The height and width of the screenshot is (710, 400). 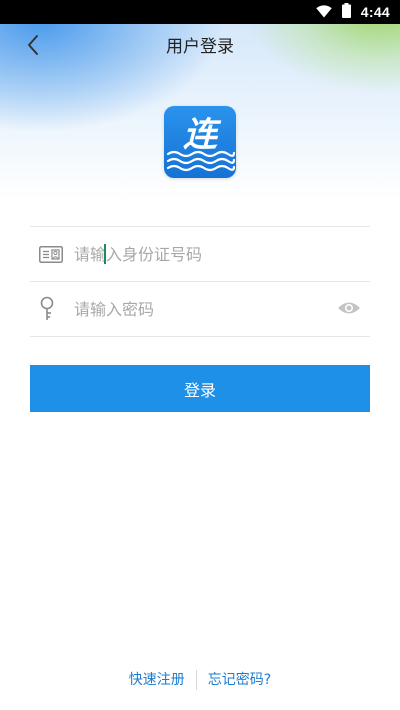 What do you see at coordinates (353, 12) in the screenshot?
I see `status-indicators: 4:44` at bounding box center [353, 12].